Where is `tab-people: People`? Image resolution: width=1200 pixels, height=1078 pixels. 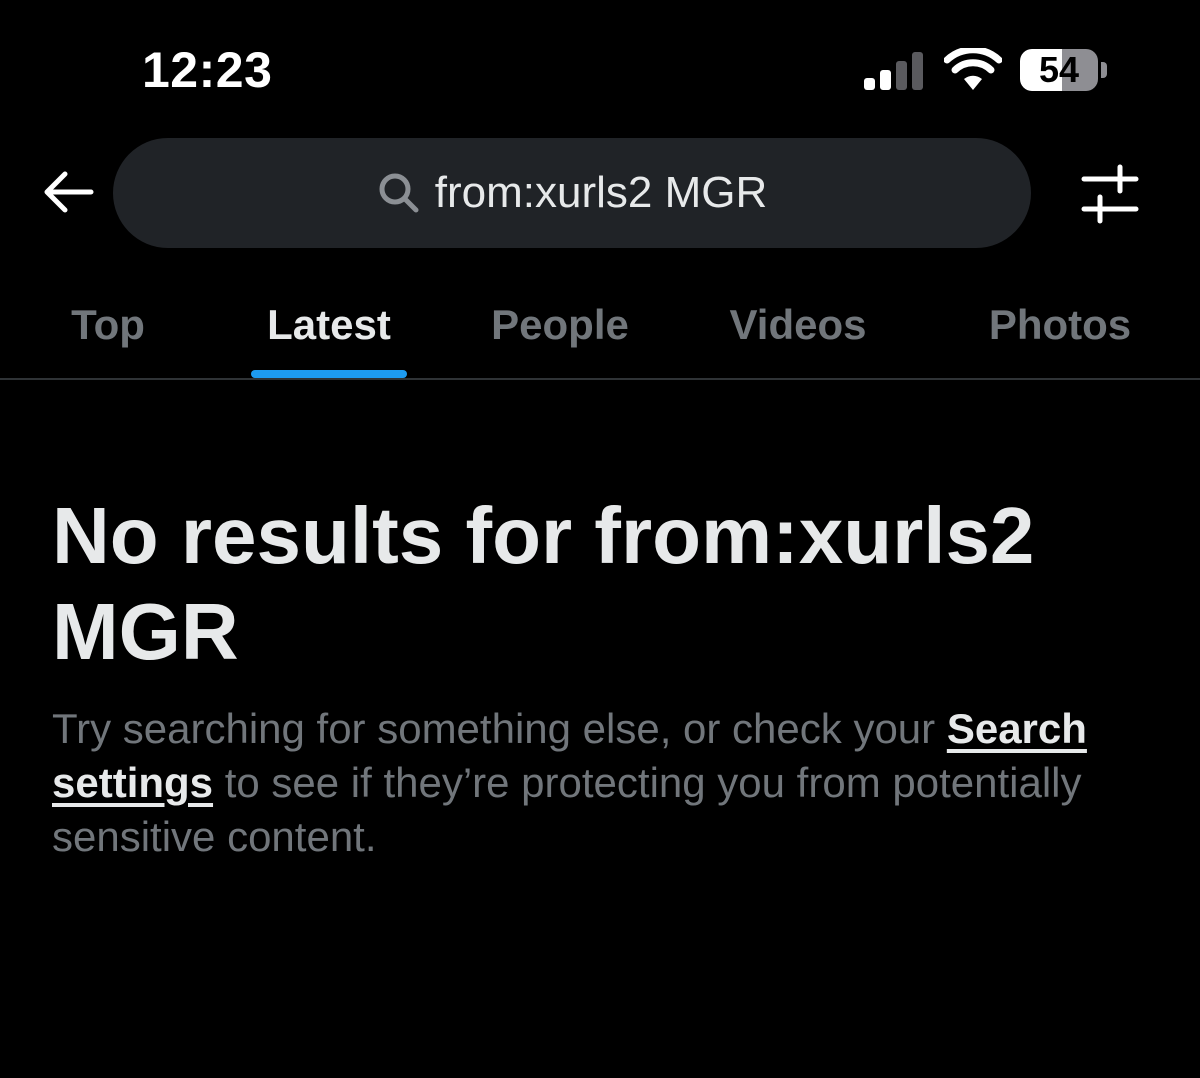 tab-people: People is located at coordinates (560, 324).